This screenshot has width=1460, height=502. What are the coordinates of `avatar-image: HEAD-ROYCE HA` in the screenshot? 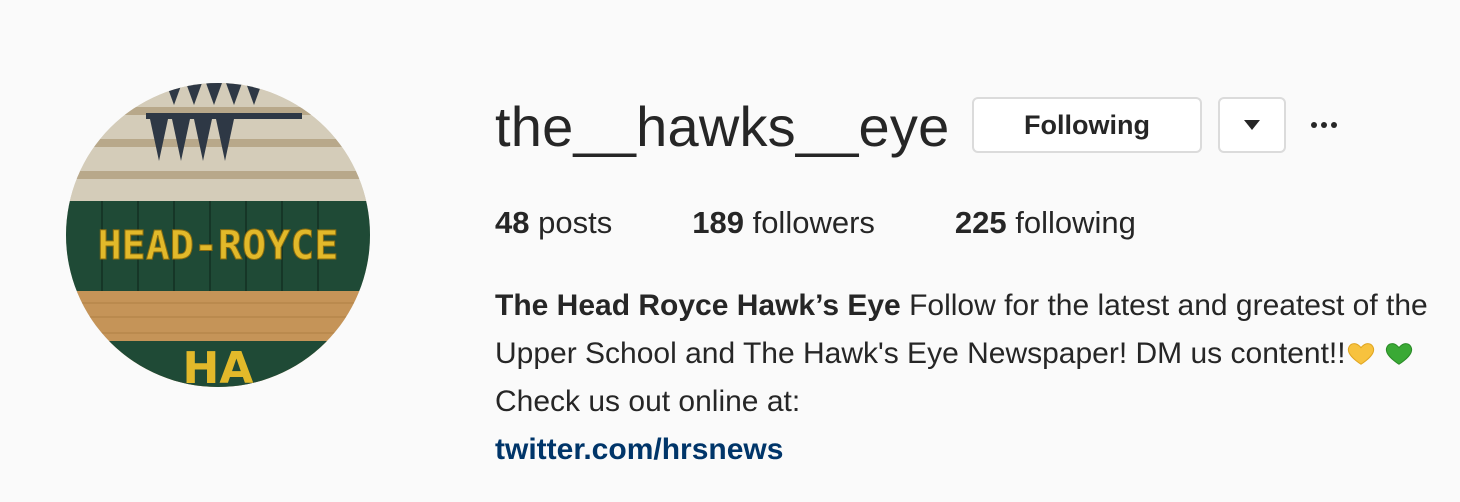 It's located at (218, 235).